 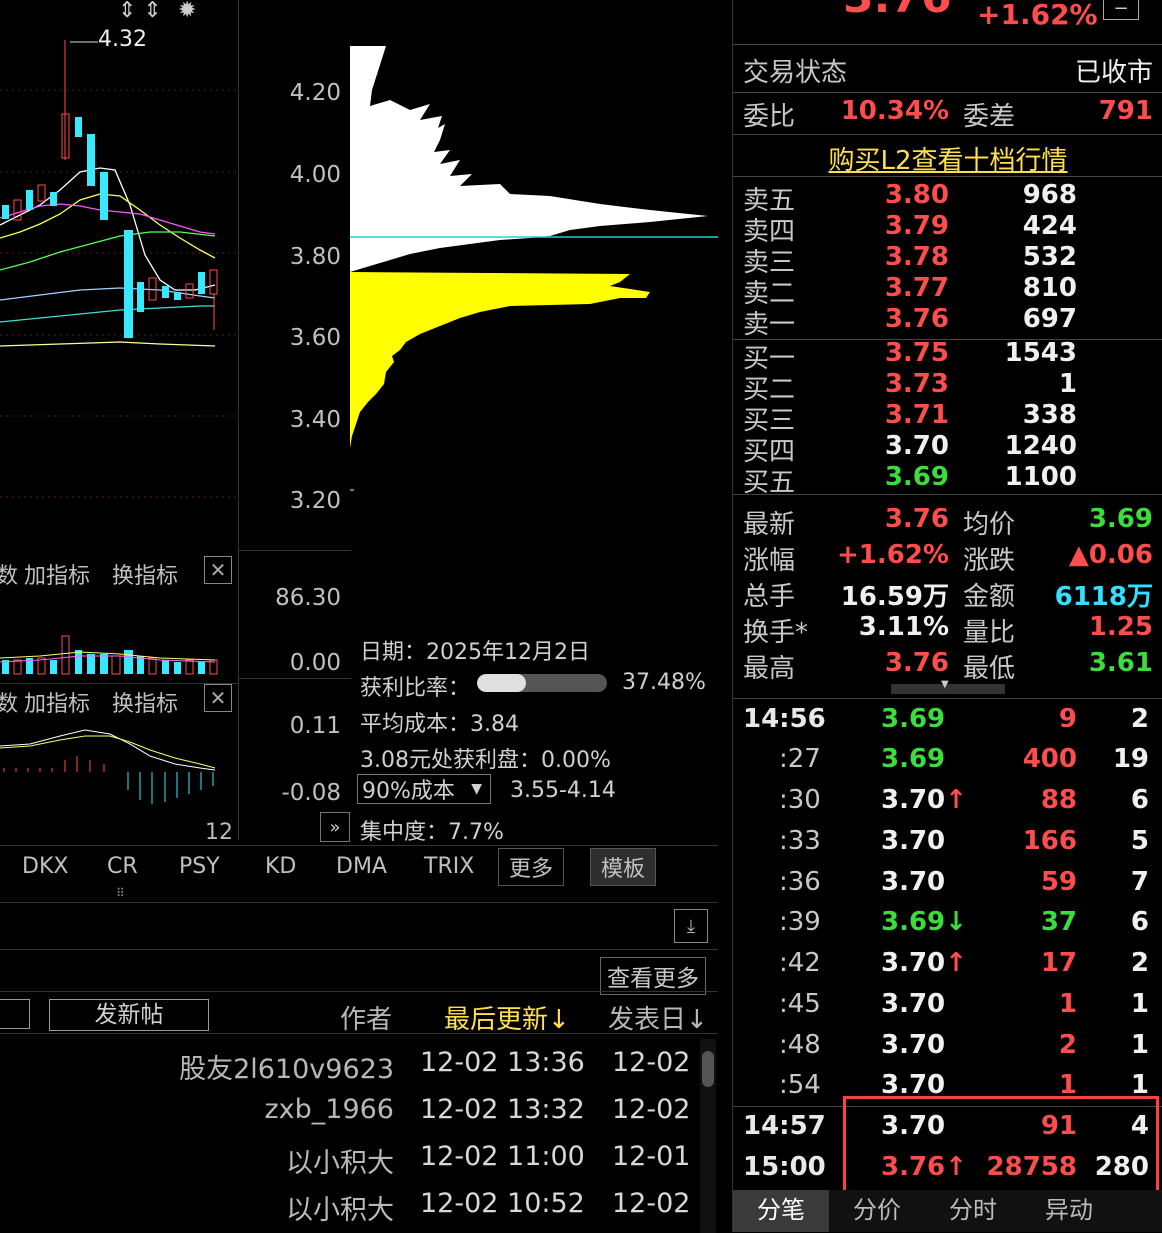 What do you see at coordinates (122, 39) in the screenshot?
I see `high-marker-label: 4.32` at bounding box center [122, 39].